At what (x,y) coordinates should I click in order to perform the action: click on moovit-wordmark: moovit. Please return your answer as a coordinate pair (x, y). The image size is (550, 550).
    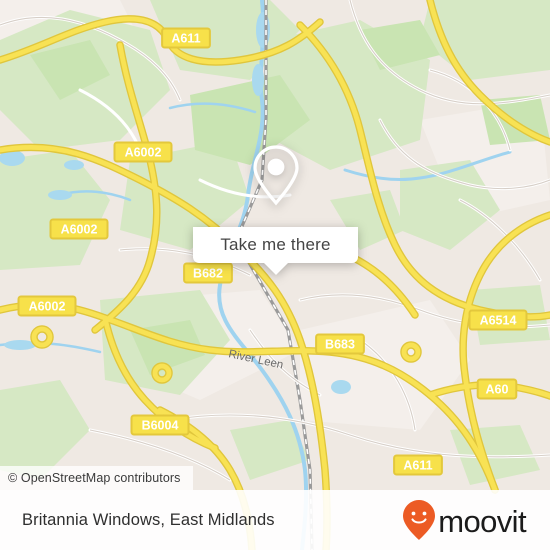
    Looking at the image, I should click on (482, 521).